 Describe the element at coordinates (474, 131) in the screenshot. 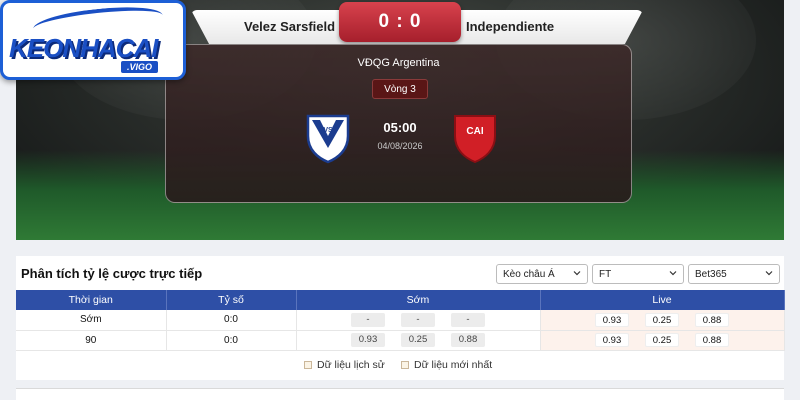

I see `svg-text: CAI` at that location.